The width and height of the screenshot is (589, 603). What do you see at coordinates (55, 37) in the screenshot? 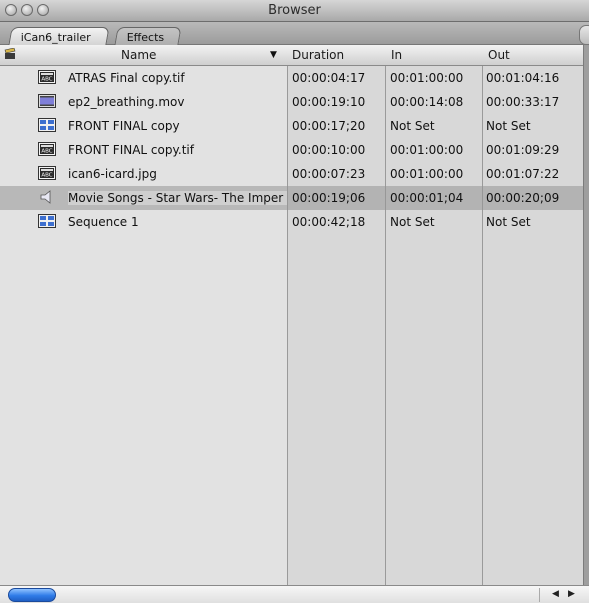
I see `tab-label: iCan6_trailer` at bounding box center [55, 37].